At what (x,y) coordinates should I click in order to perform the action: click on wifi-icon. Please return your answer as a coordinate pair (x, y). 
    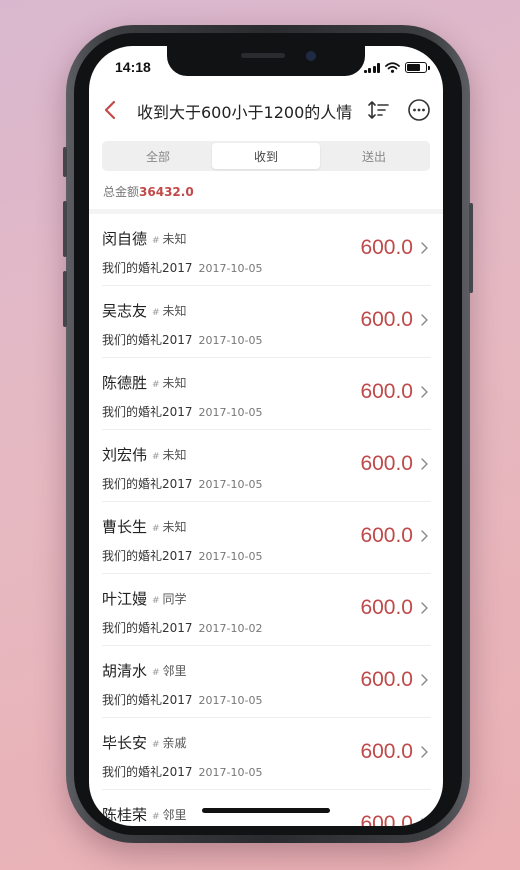
    Looking at the image, I should click on (392, 67).